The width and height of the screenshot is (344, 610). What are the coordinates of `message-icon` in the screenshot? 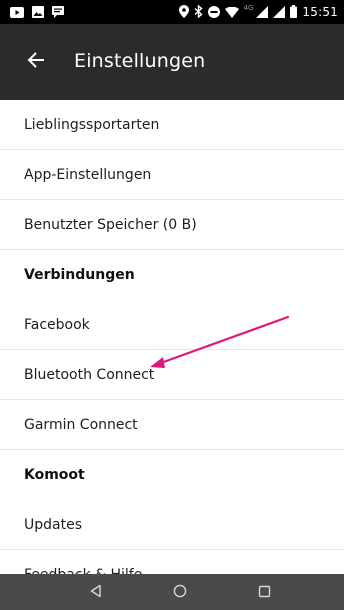 It's located at (58, 12).